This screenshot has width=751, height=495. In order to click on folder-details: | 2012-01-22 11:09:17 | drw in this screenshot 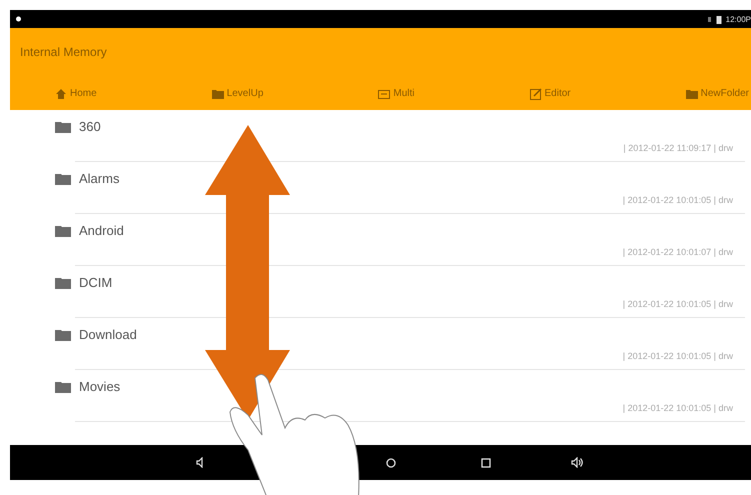, I will do `click(678, 148)`.